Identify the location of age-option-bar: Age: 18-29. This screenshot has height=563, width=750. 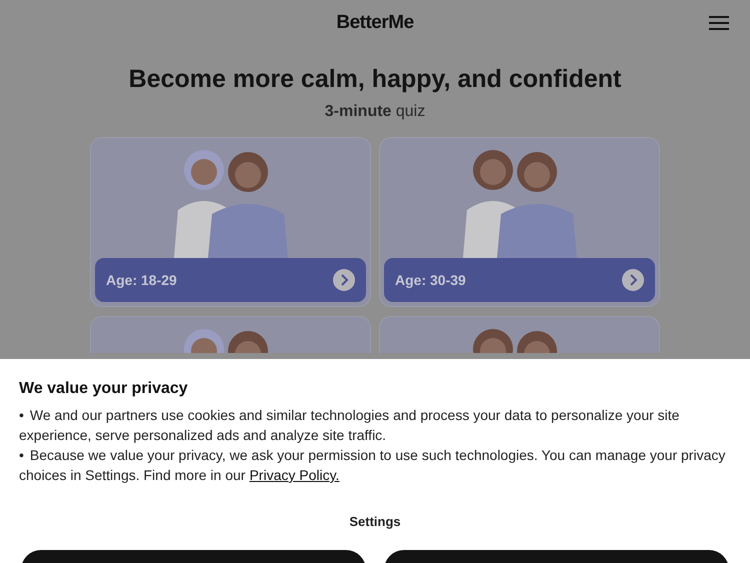
(230, 280).